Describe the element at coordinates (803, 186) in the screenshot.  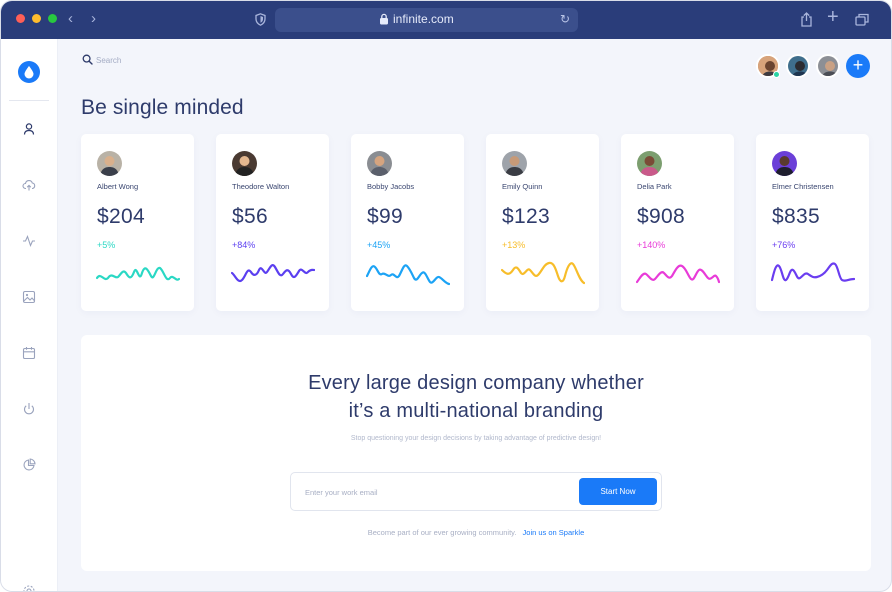
I see `card-name: Elmer Christensen` at that location.